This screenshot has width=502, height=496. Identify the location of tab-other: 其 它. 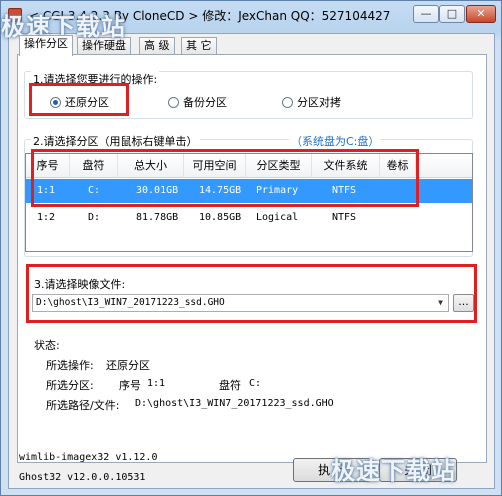
(199, 46).